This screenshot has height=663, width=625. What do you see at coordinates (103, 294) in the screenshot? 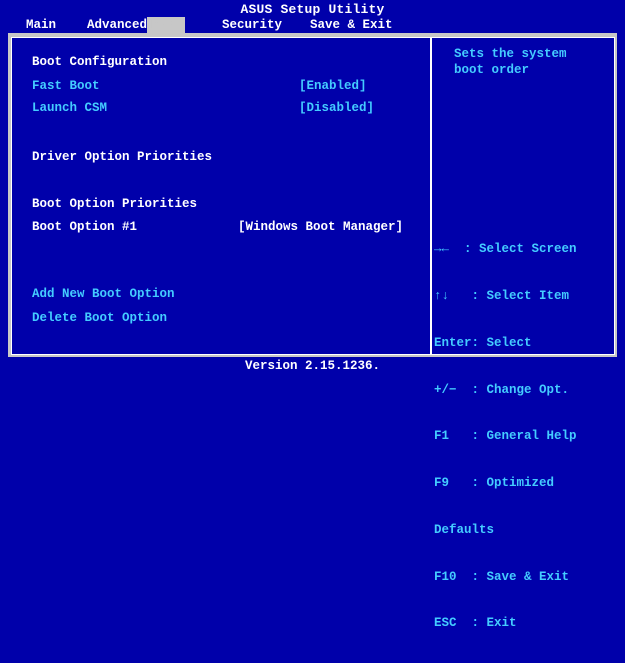
I see `add-new-boot-option: Add New Boot Option` at bounding box center [103, 294].